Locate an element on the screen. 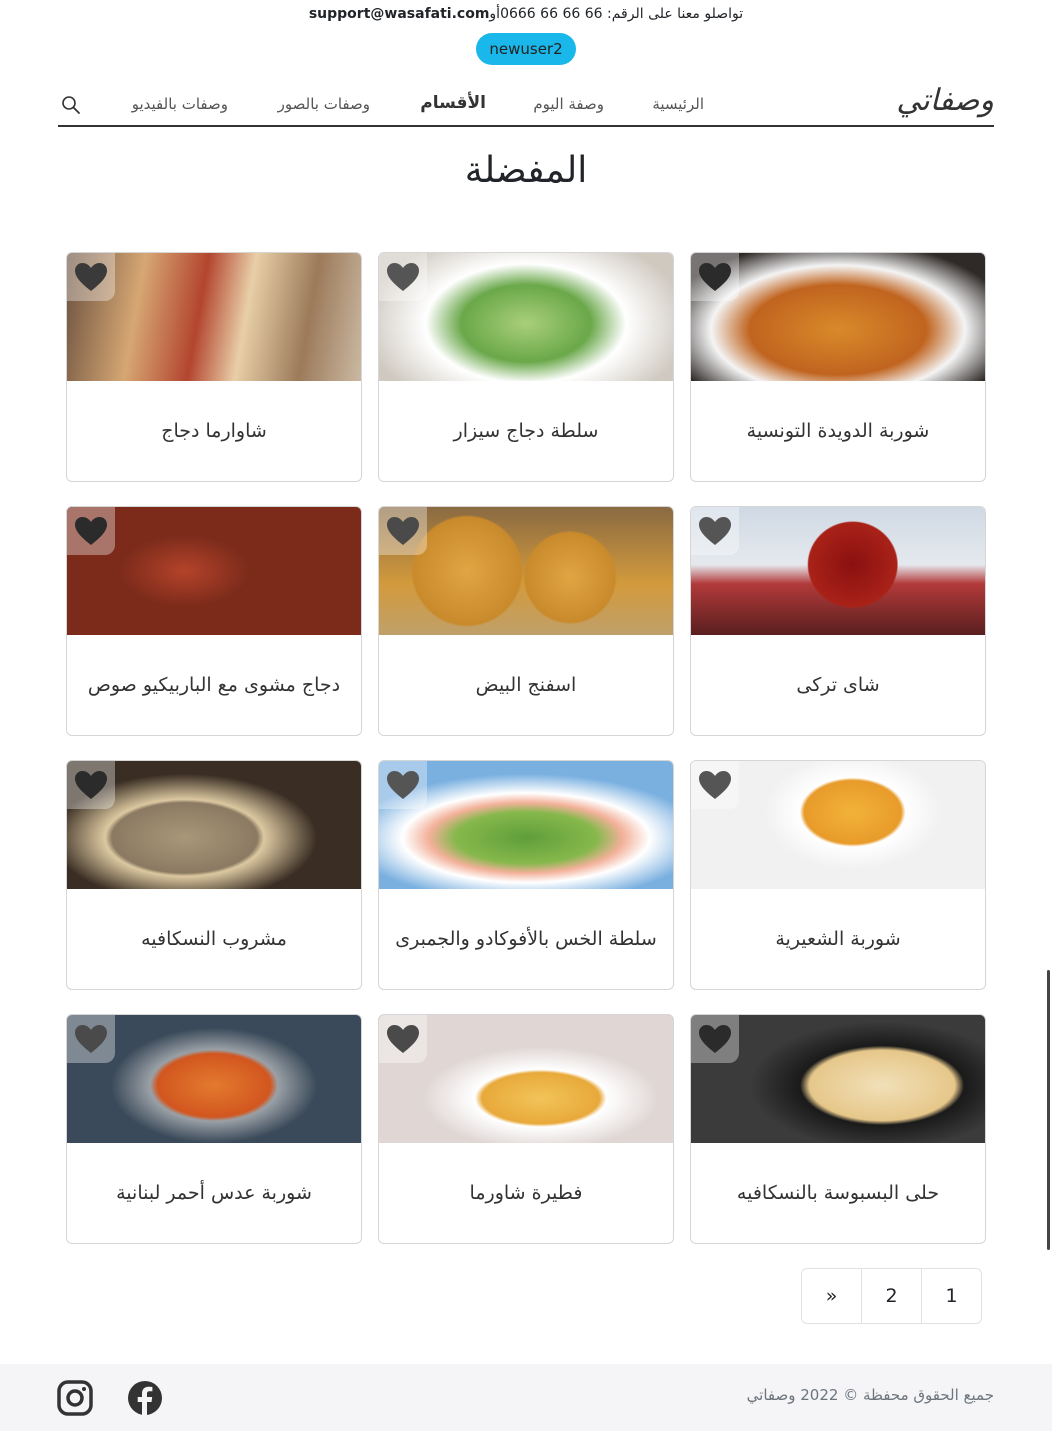 This screenshot has width=1052, height=1431. recipe-title: فطيرة شاورما is located at coordinates (526, 1193).